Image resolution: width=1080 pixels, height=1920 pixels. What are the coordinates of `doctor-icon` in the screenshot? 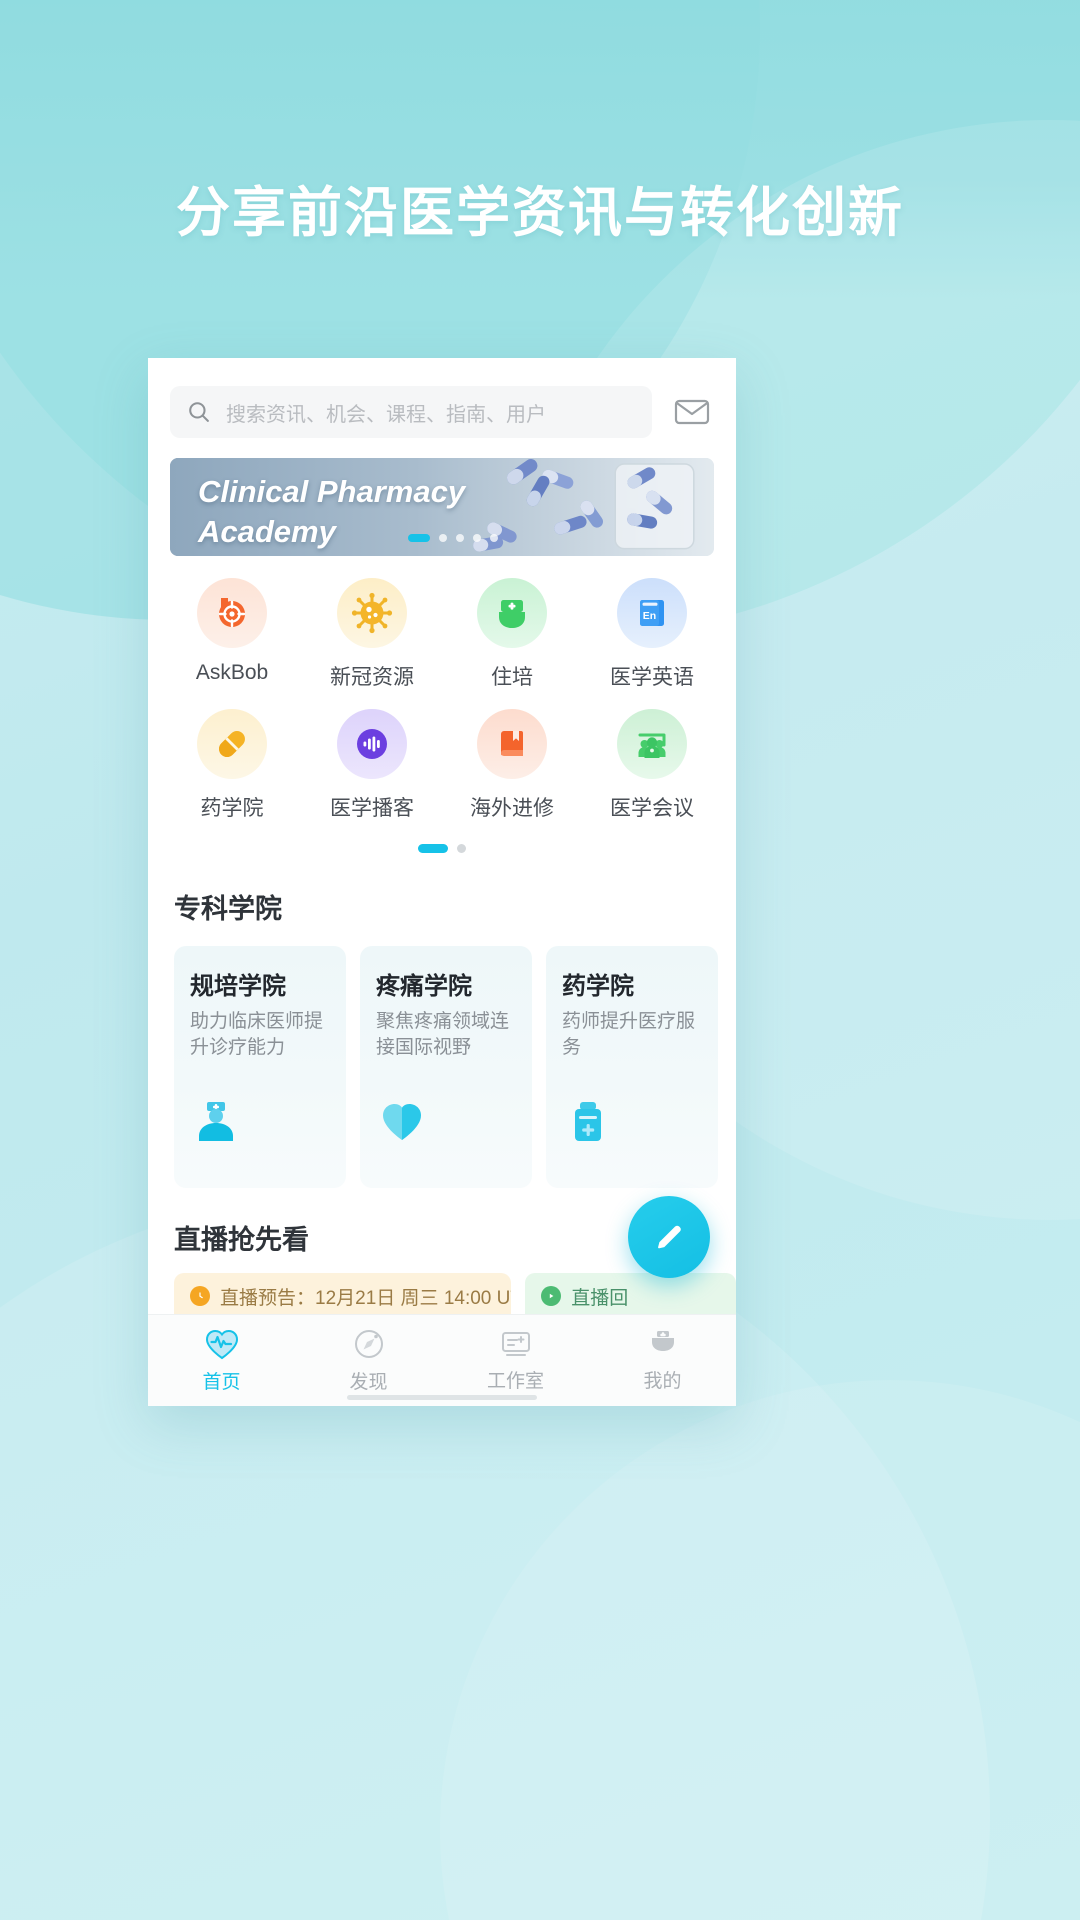 It's located at (216, 1123).